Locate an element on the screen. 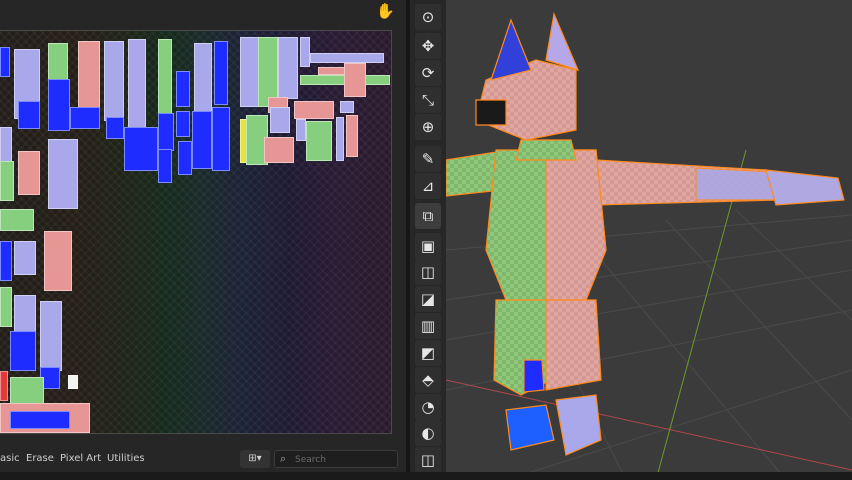 Image resolution: width=852 pixels, height=480 pixels. poly-build-icon: ⬘ is located at coordinates (428, 380).